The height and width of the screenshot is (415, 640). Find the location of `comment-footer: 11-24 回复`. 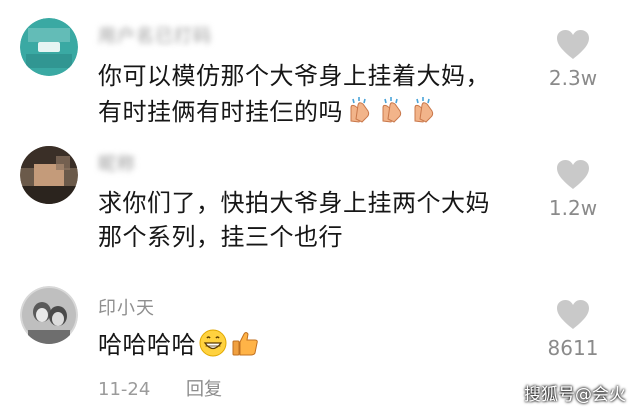

comment-footer: 11-24 回复 is located at coordinates (160, 388).